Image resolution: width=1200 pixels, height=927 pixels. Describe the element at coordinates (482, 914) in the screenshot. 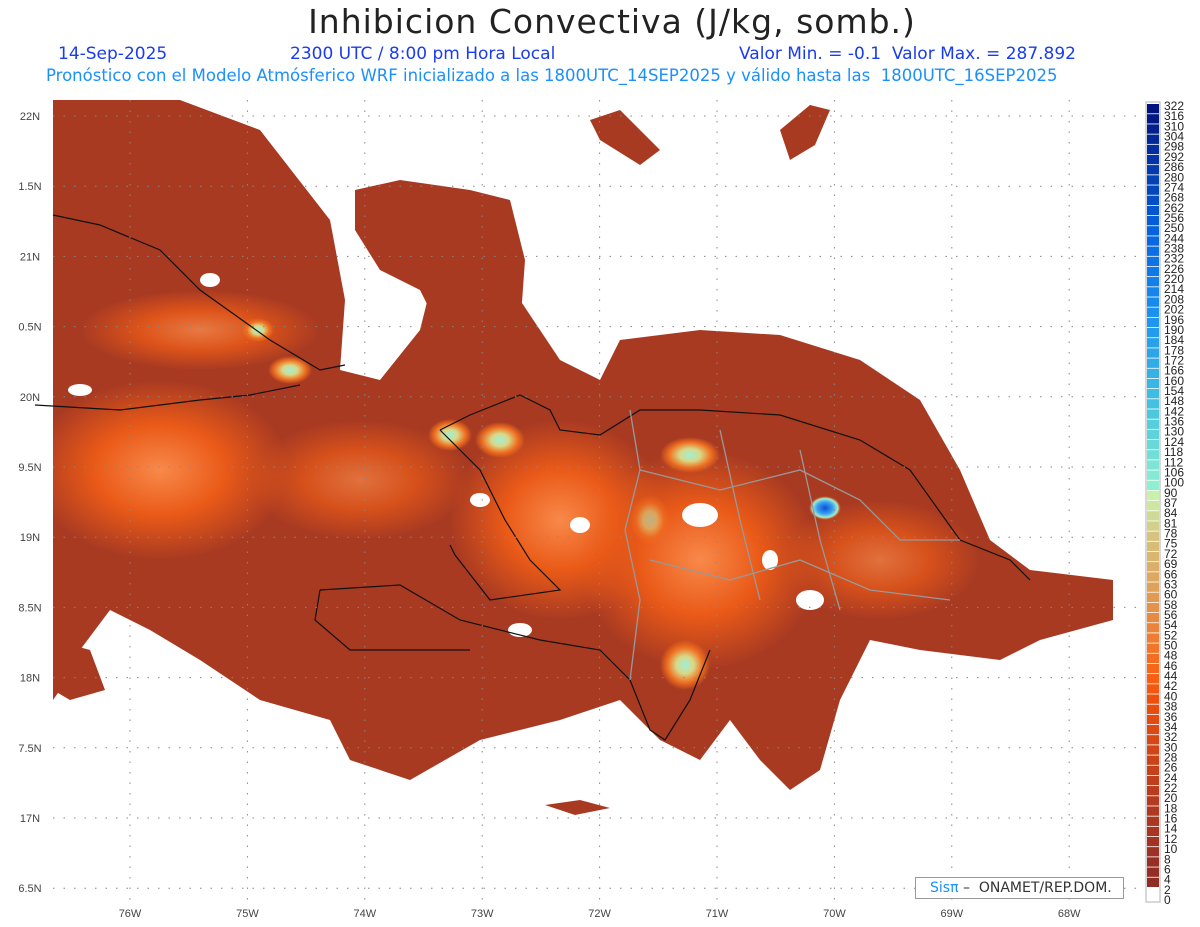

I see `lon-label: 73W` at that location.